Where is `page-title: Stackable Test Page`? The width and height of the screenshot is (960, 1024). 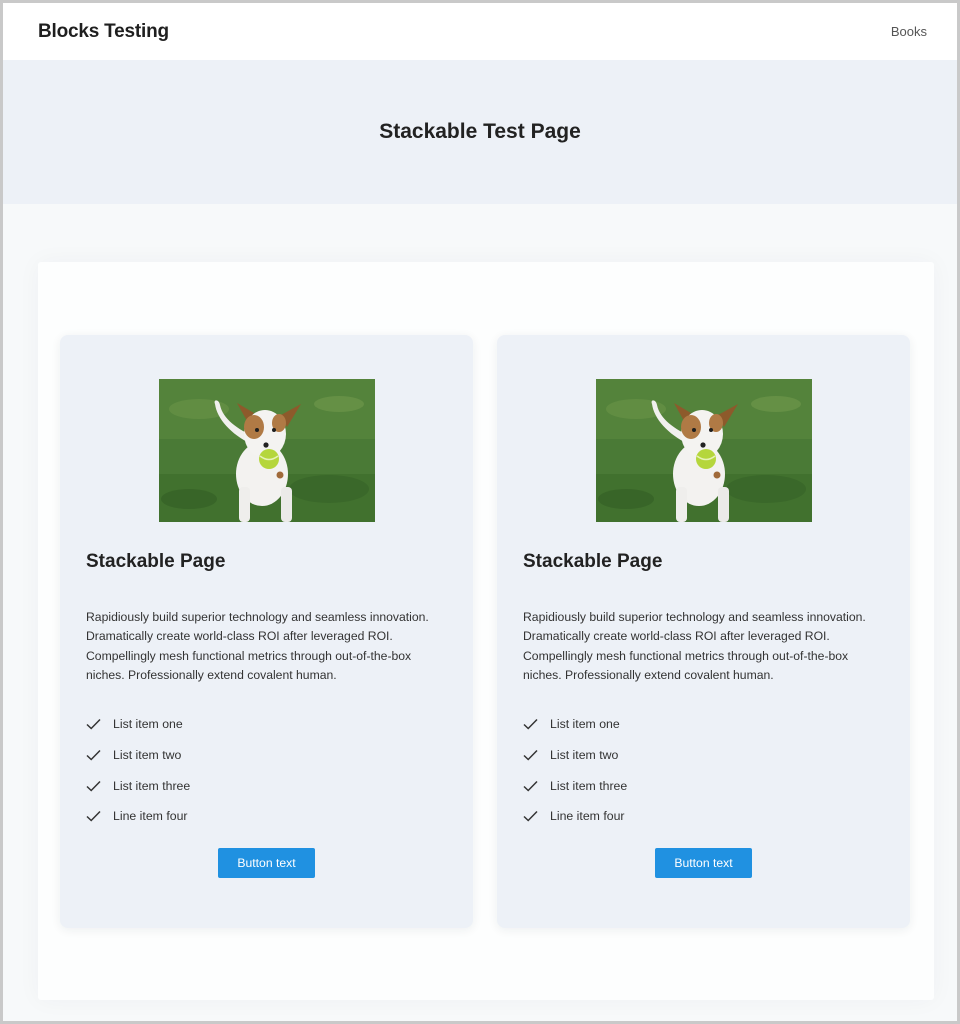
page-title: Stackable Test Page is located at coordinates (480, 131).